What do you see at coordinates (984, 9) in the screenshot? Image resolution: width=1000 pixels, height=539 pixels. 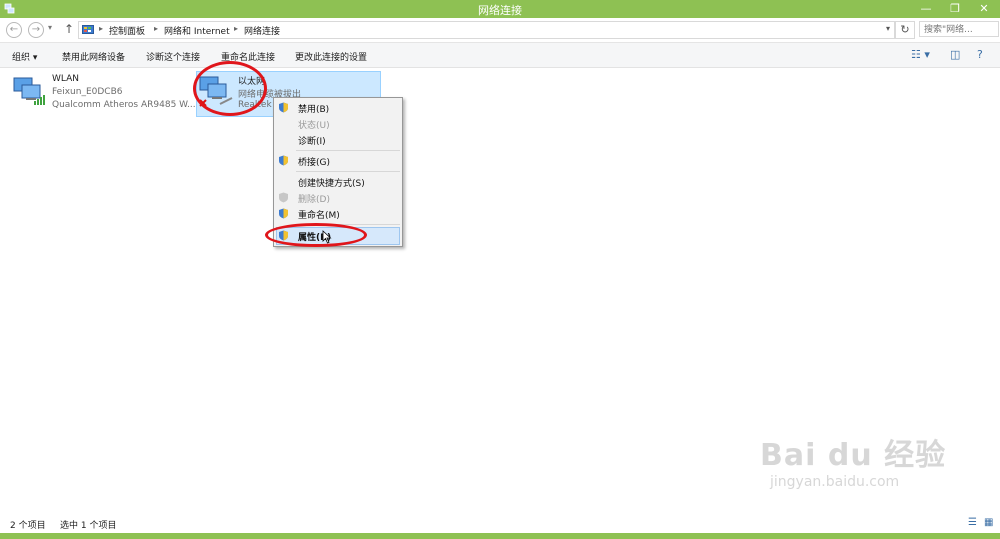 I see `close-button: ✕` at bounding box center [984, 9].